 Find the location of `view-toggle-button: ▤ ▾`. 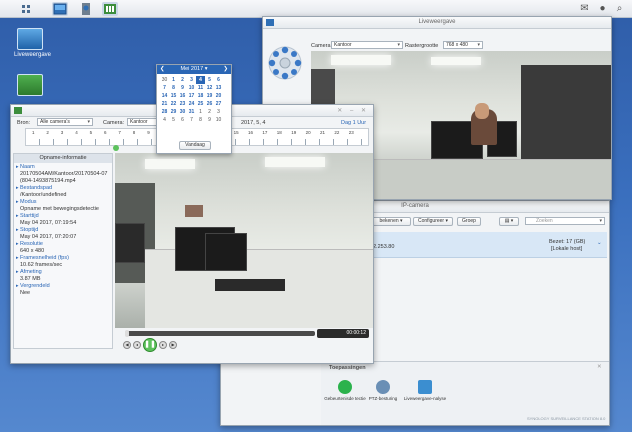

view-toggle-button: ▤ ▾ is located at coordinates (509, 221).